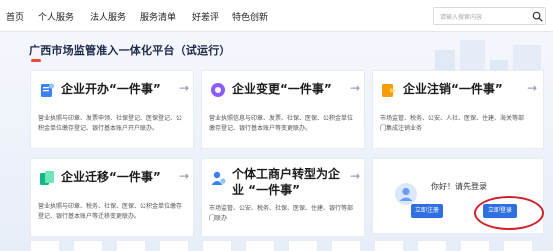 The image size is (553, 251). I want to click on top-navigation: 首页 个人服务 法人服务 服务清单 好差评 特色创新 请输入搜索内容, so click(276, 16).